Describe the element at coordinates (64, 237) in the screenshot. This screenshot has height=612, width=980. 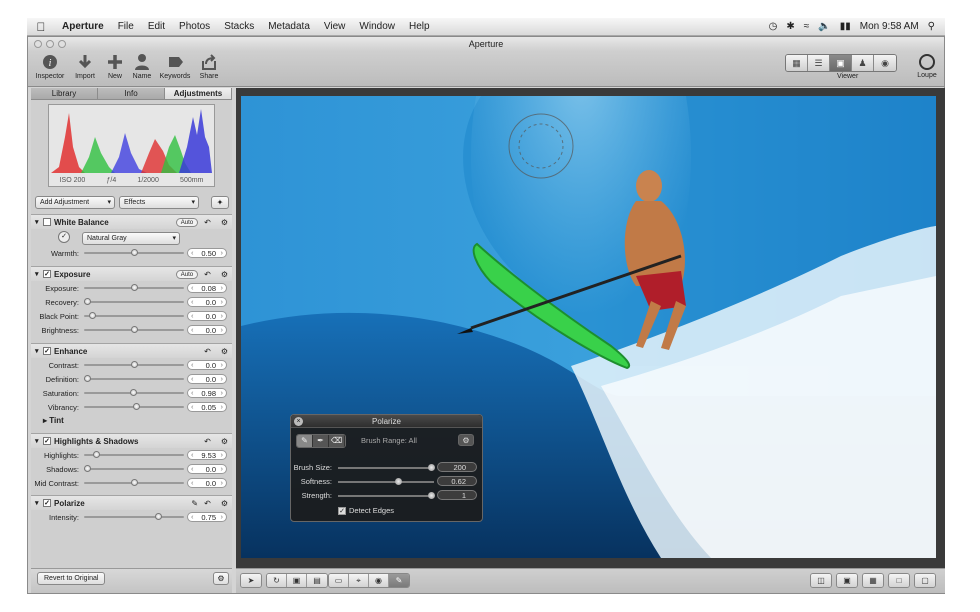
I see `eyedropper-icon: ✓` at that location.